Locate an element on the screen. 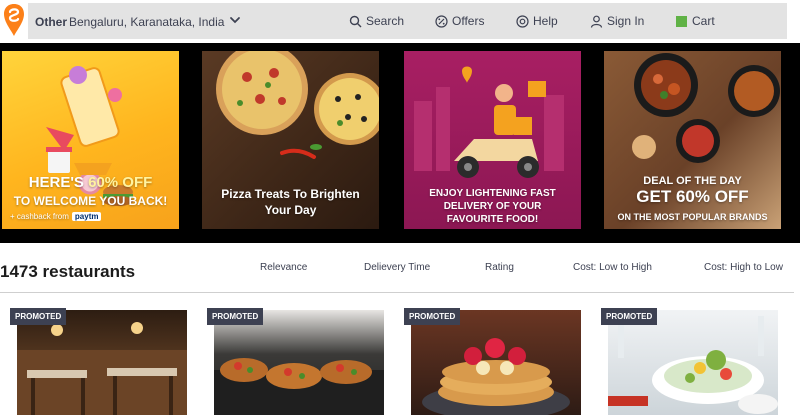 This screenshot has height=415, width=800. banner4-line2: GET 60% OFF is located at coordinates (692, 196).